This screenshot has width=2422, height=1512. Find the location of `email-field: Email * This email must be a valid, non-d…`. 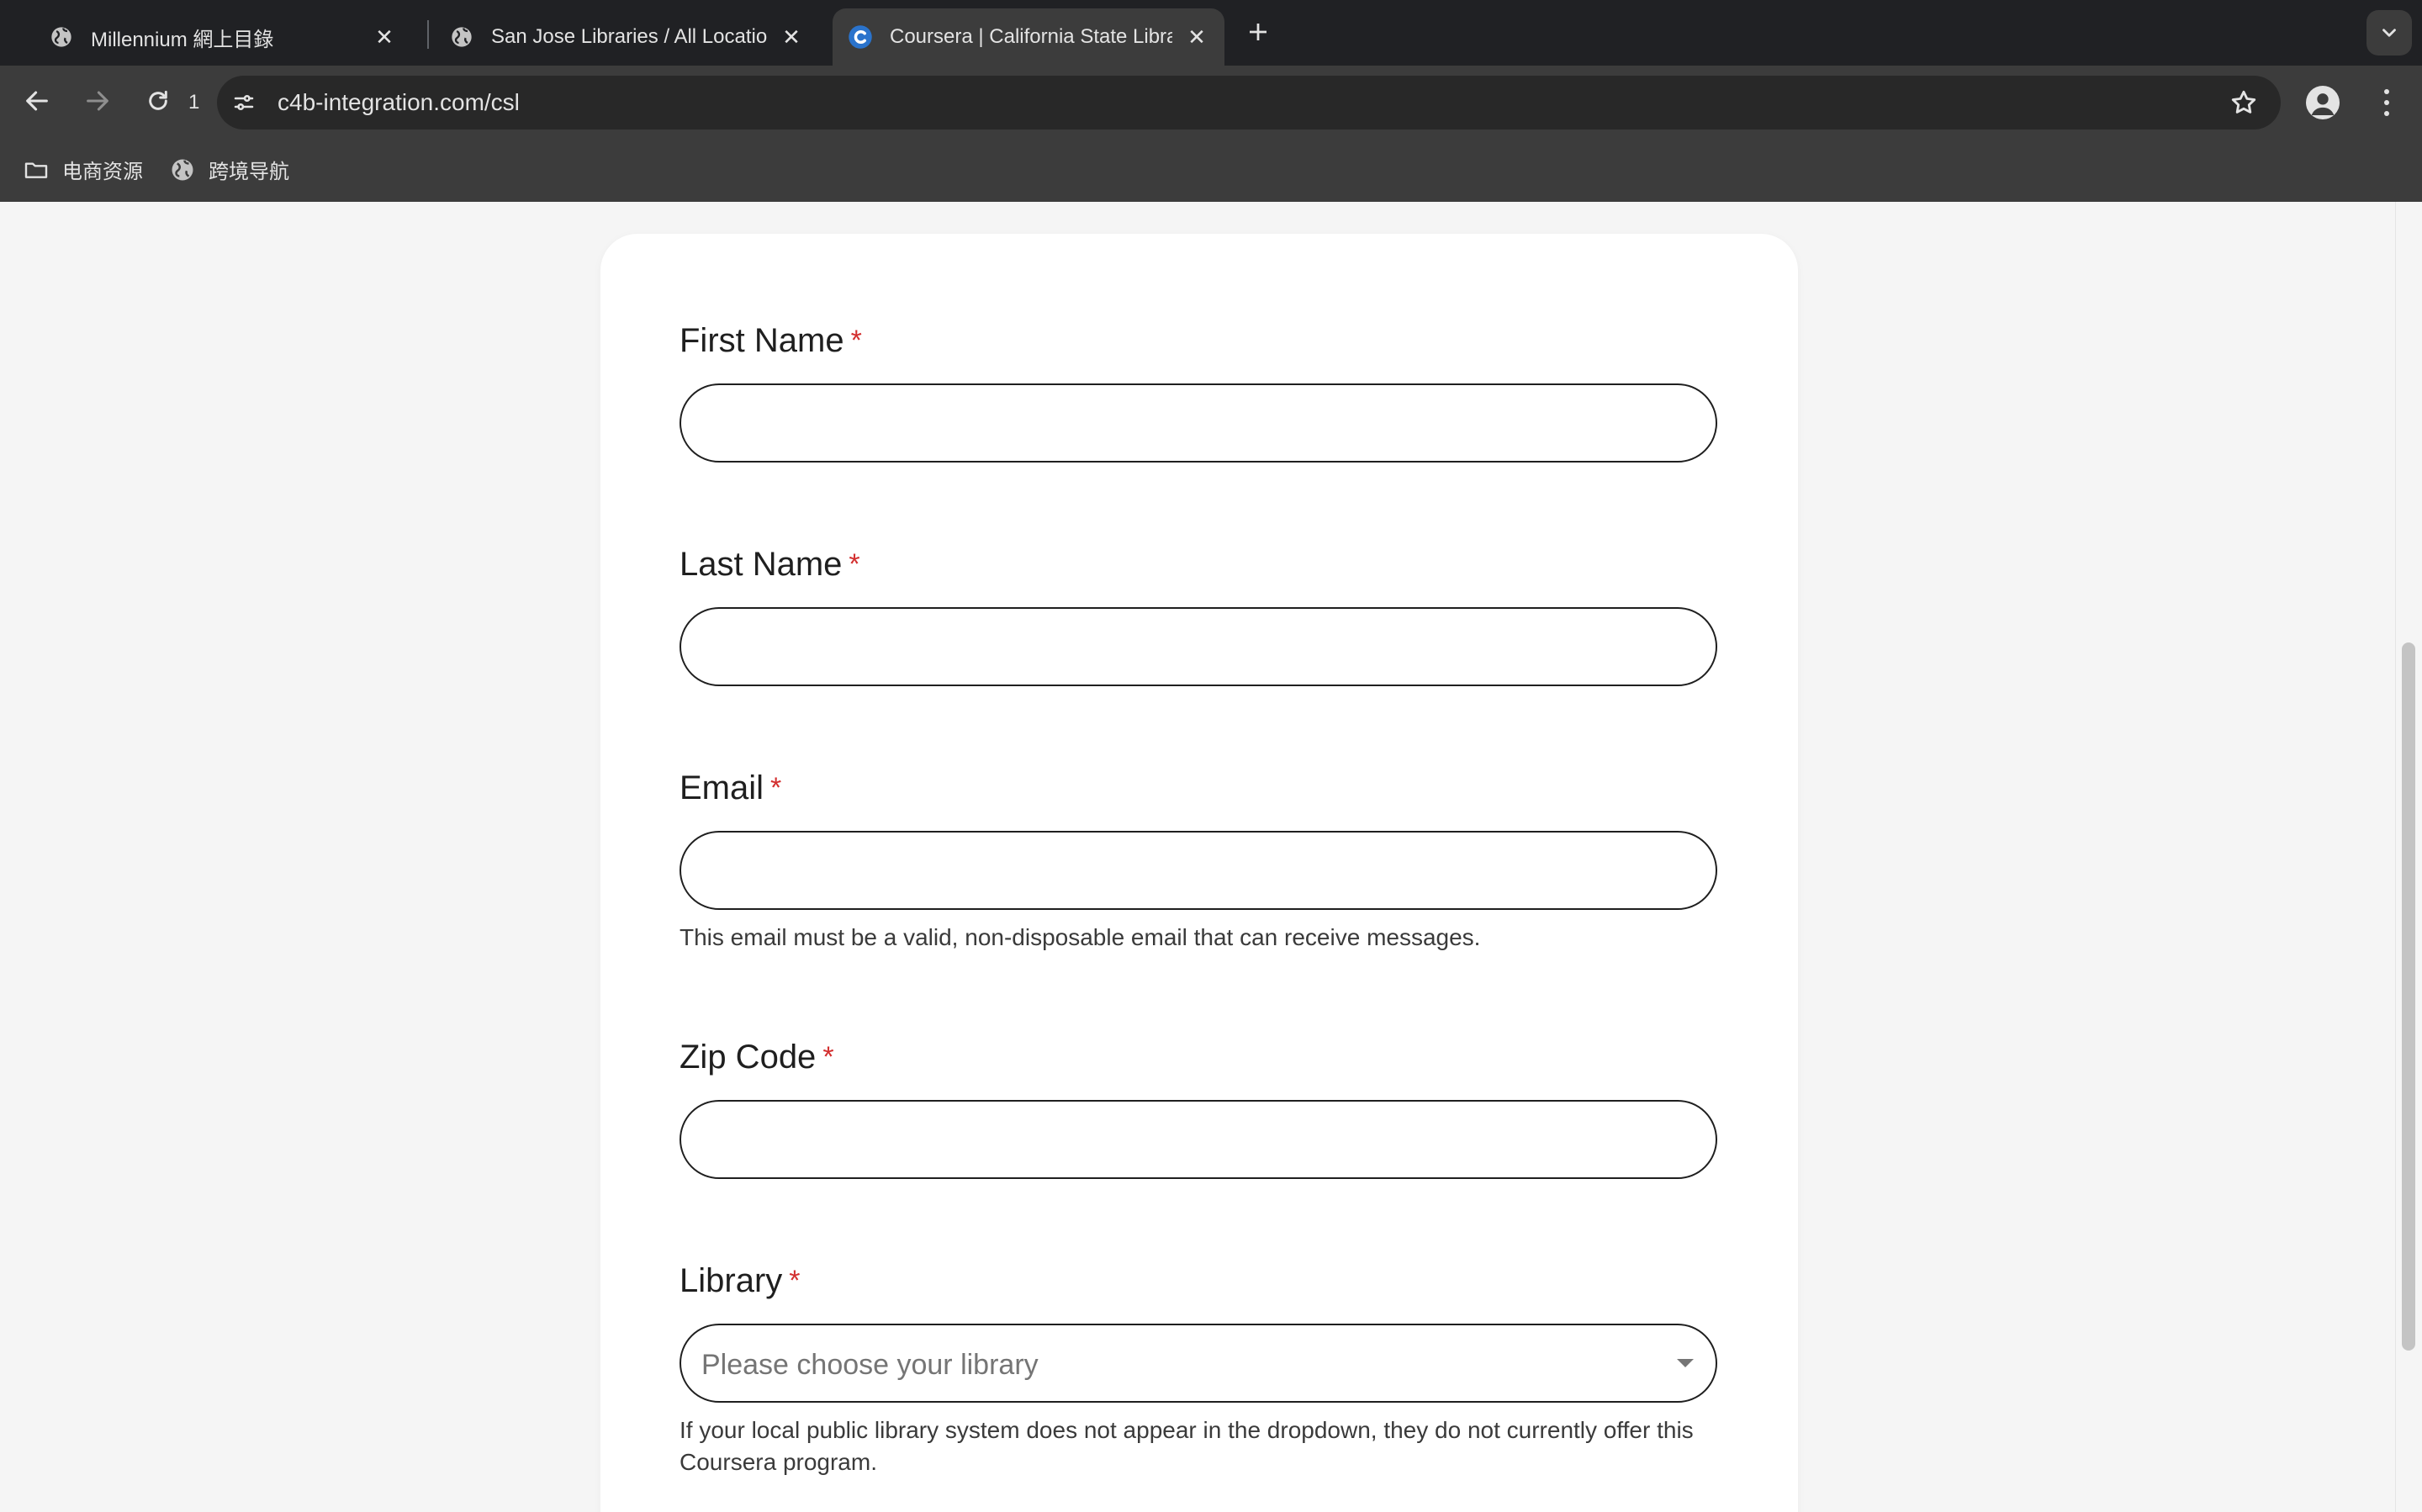

email-field: Email * This email must be a valid, non-d… is located at coordinates (1198, 860).